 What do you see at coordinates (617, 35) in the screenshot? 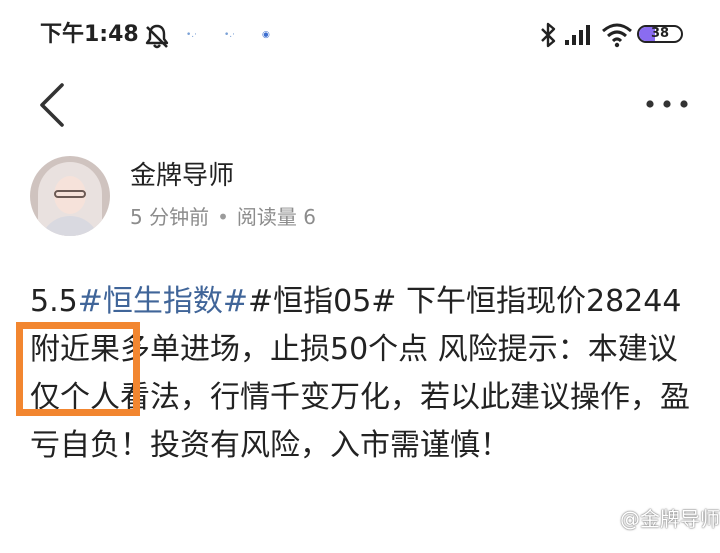
I see `wifi-icon` at bounding box center [617, 35].